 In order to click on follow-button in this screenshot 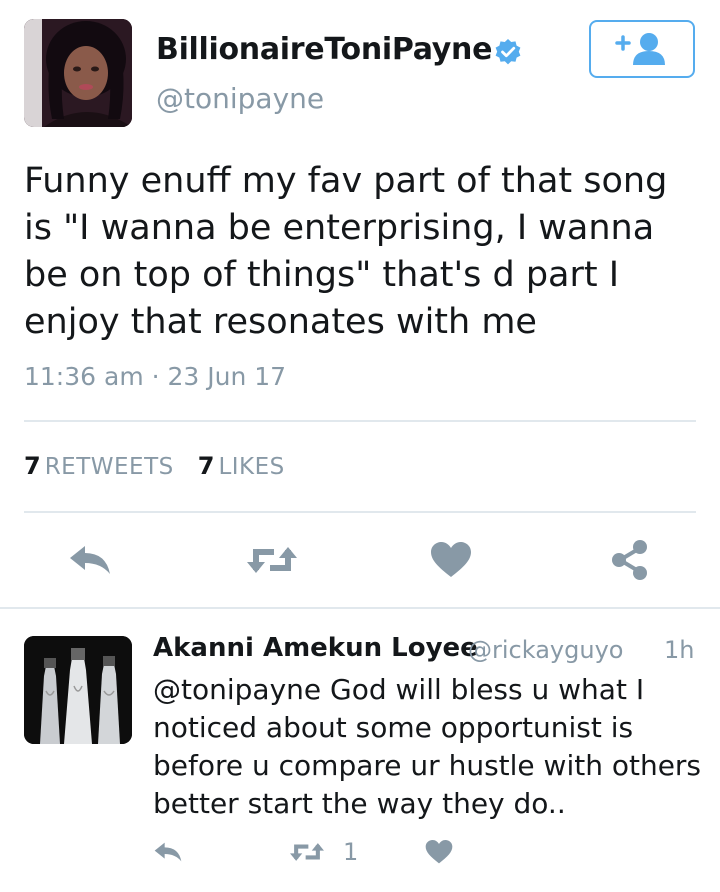, I will do `click(642, 49)`.